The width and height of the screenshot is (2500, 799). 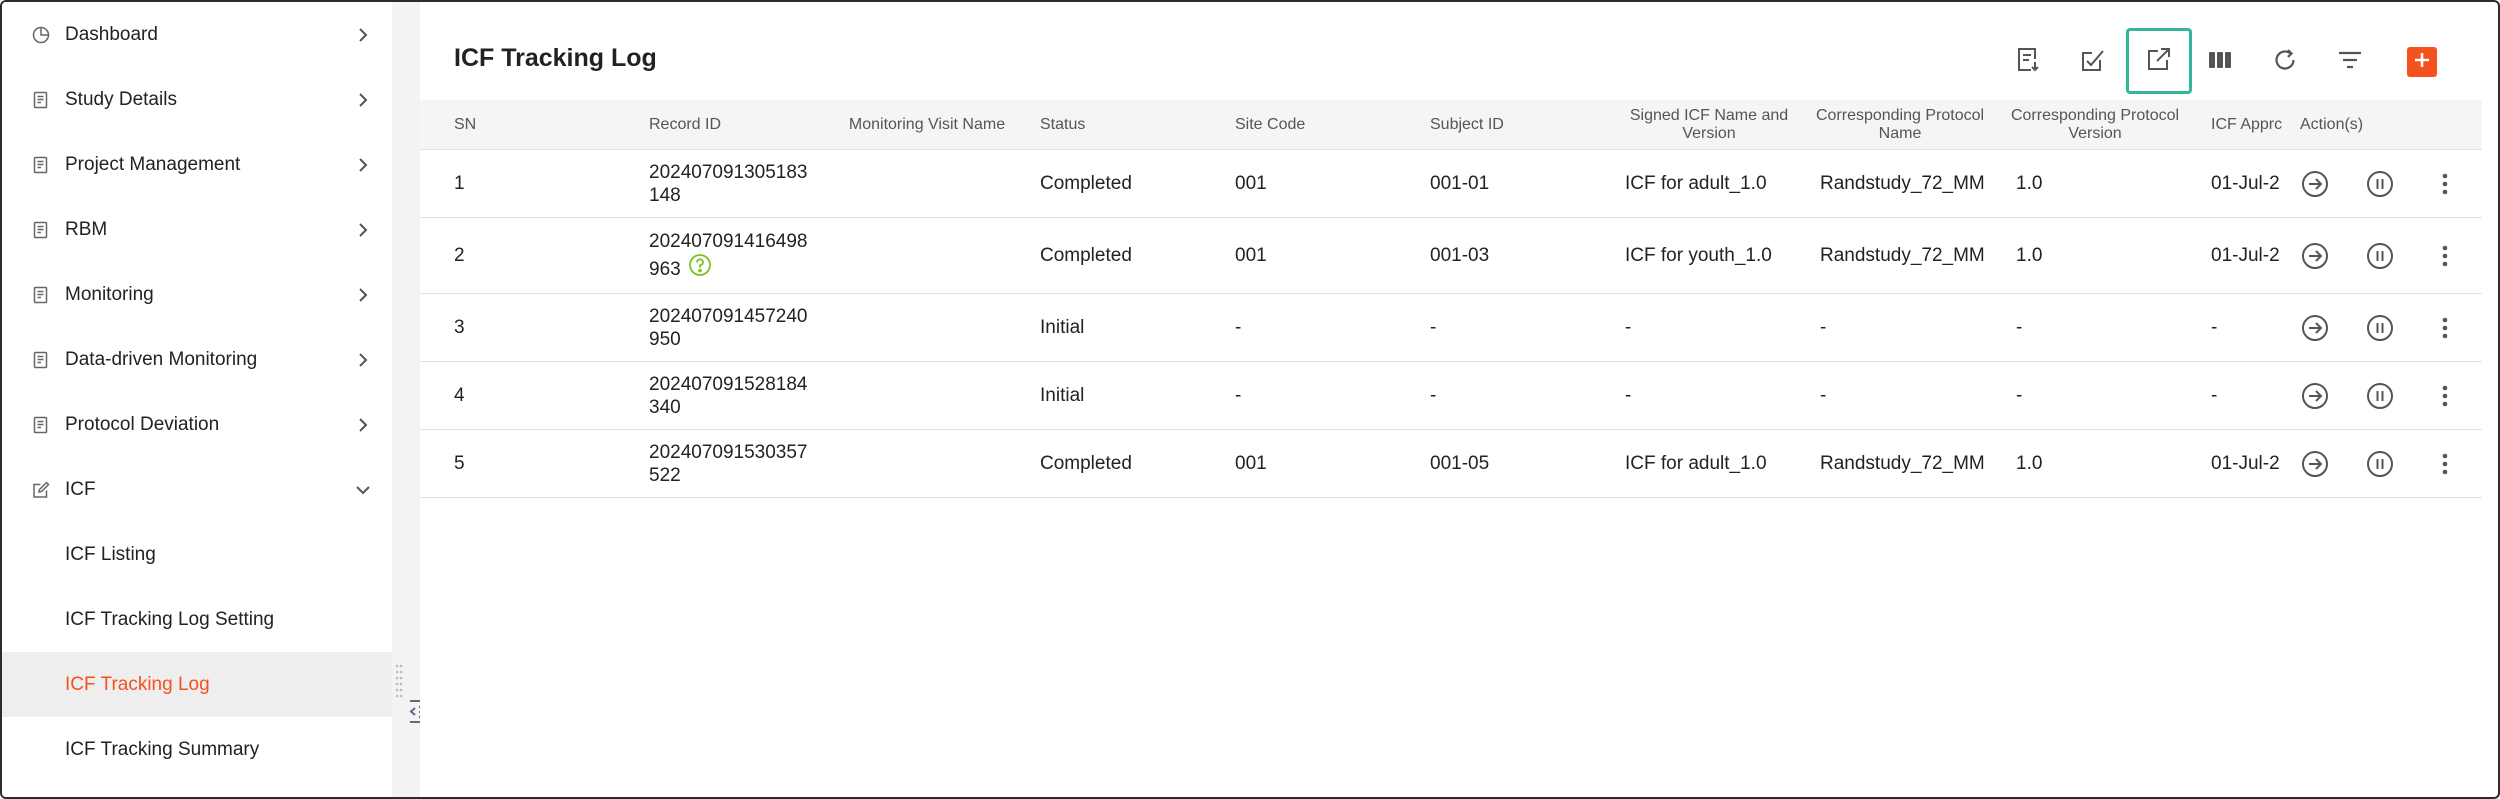 What do you see at coordinates (137, 684) in the screenshot?
I see `sidebar-subitem-label: ICF Tracking Log` at bounding box center [137, 684].